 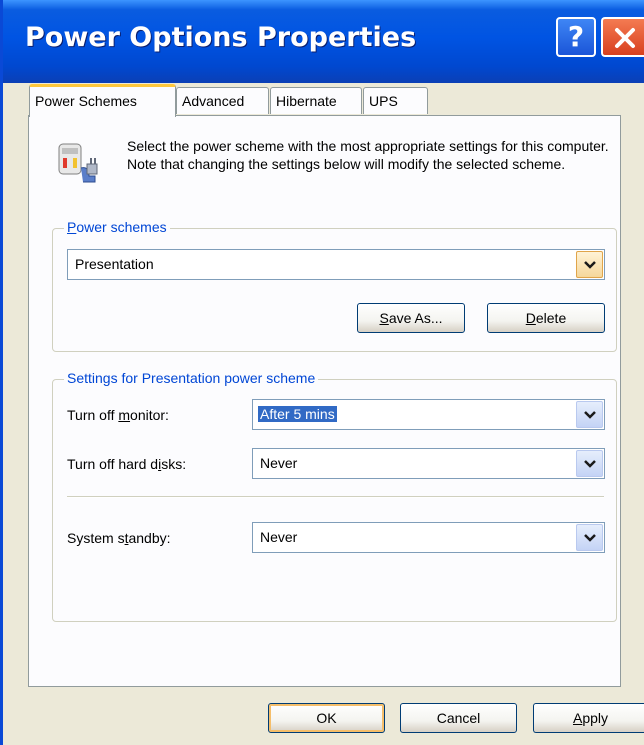 I want to click on tab-ups: UPS, so click(x=395, y=100).